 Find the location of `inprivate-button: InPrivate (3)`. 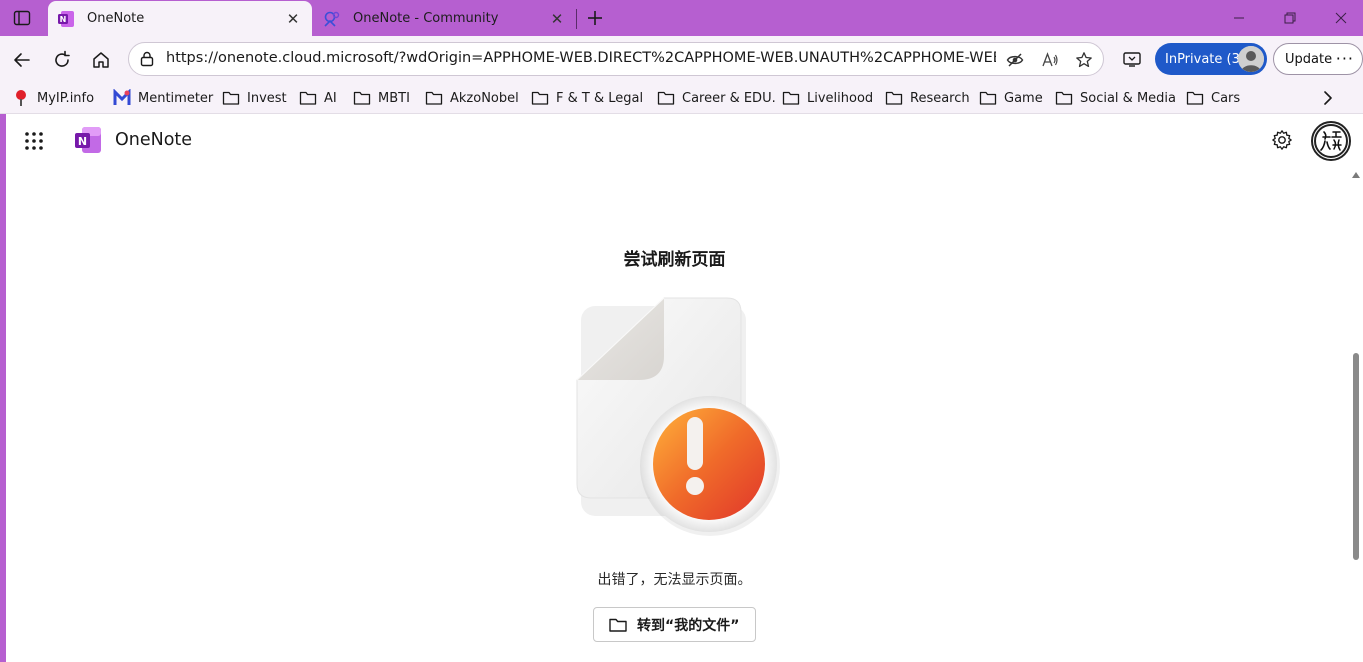

inprivate-button: InPrivate (3) is located at coordinates (1211, 59).